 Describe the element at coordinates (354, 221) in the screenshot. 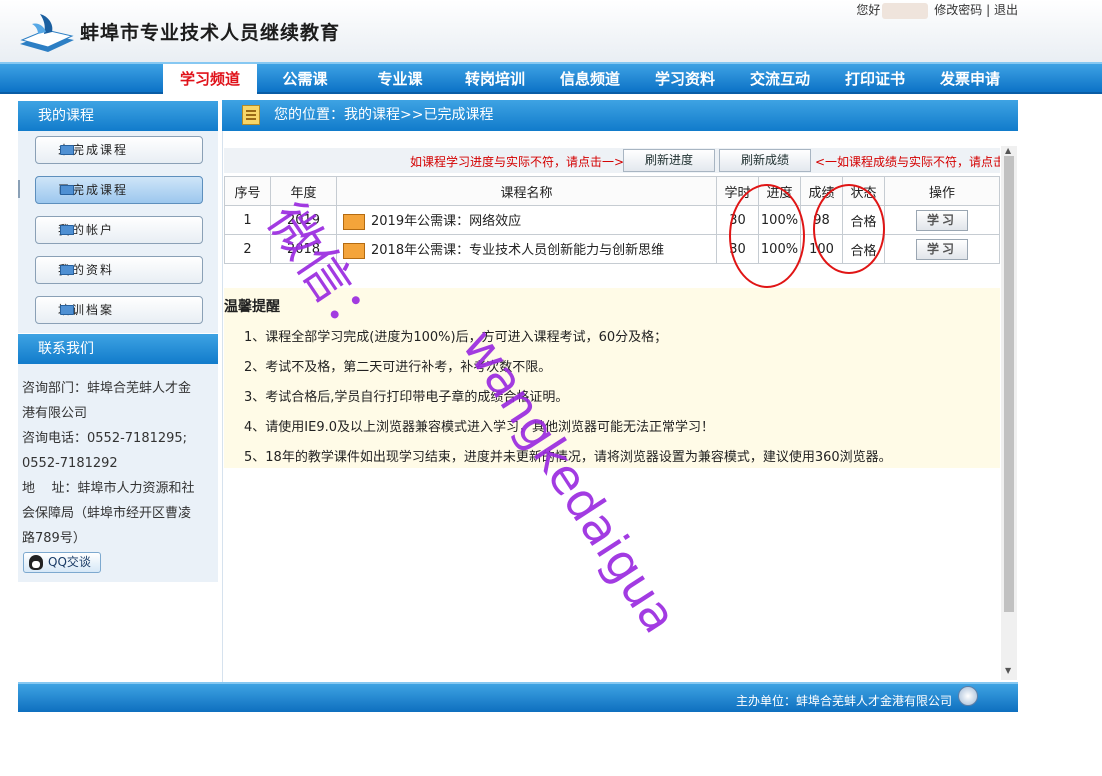

I see `book-icon` at that location.